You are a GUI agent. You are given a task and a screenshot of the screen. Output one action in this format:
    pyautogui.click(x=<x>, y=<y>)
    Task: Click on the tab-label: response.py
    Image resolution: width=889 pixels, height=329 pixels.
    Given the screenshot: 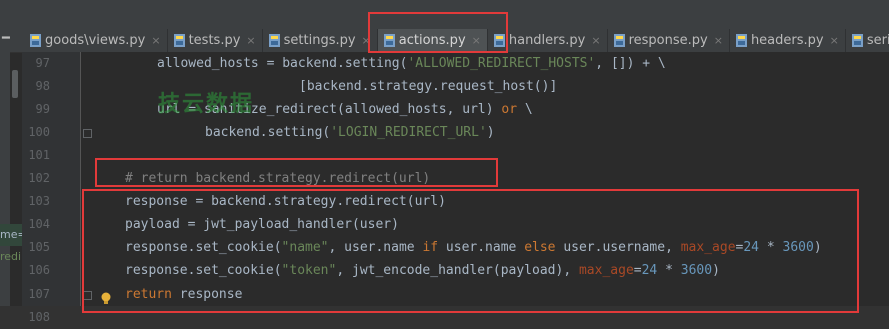 What is the action you would take?
    pyautogui.click(x=668, y=40)
    